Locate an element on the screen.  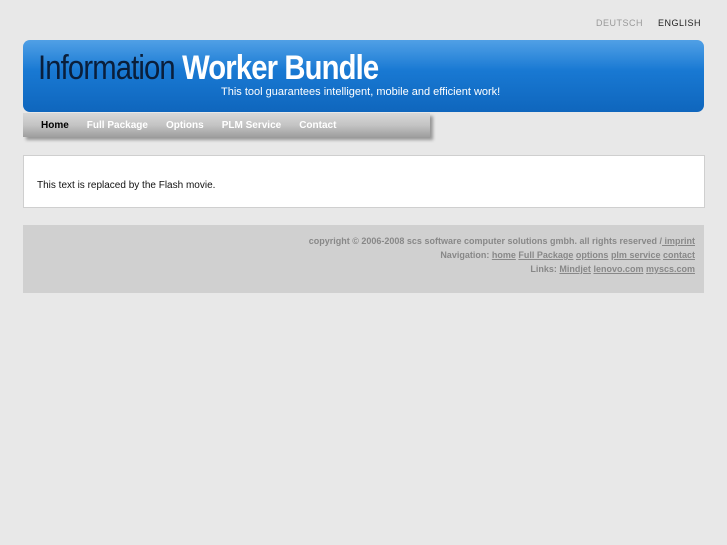
nav-home: Home is located at coordinates (55, 125).